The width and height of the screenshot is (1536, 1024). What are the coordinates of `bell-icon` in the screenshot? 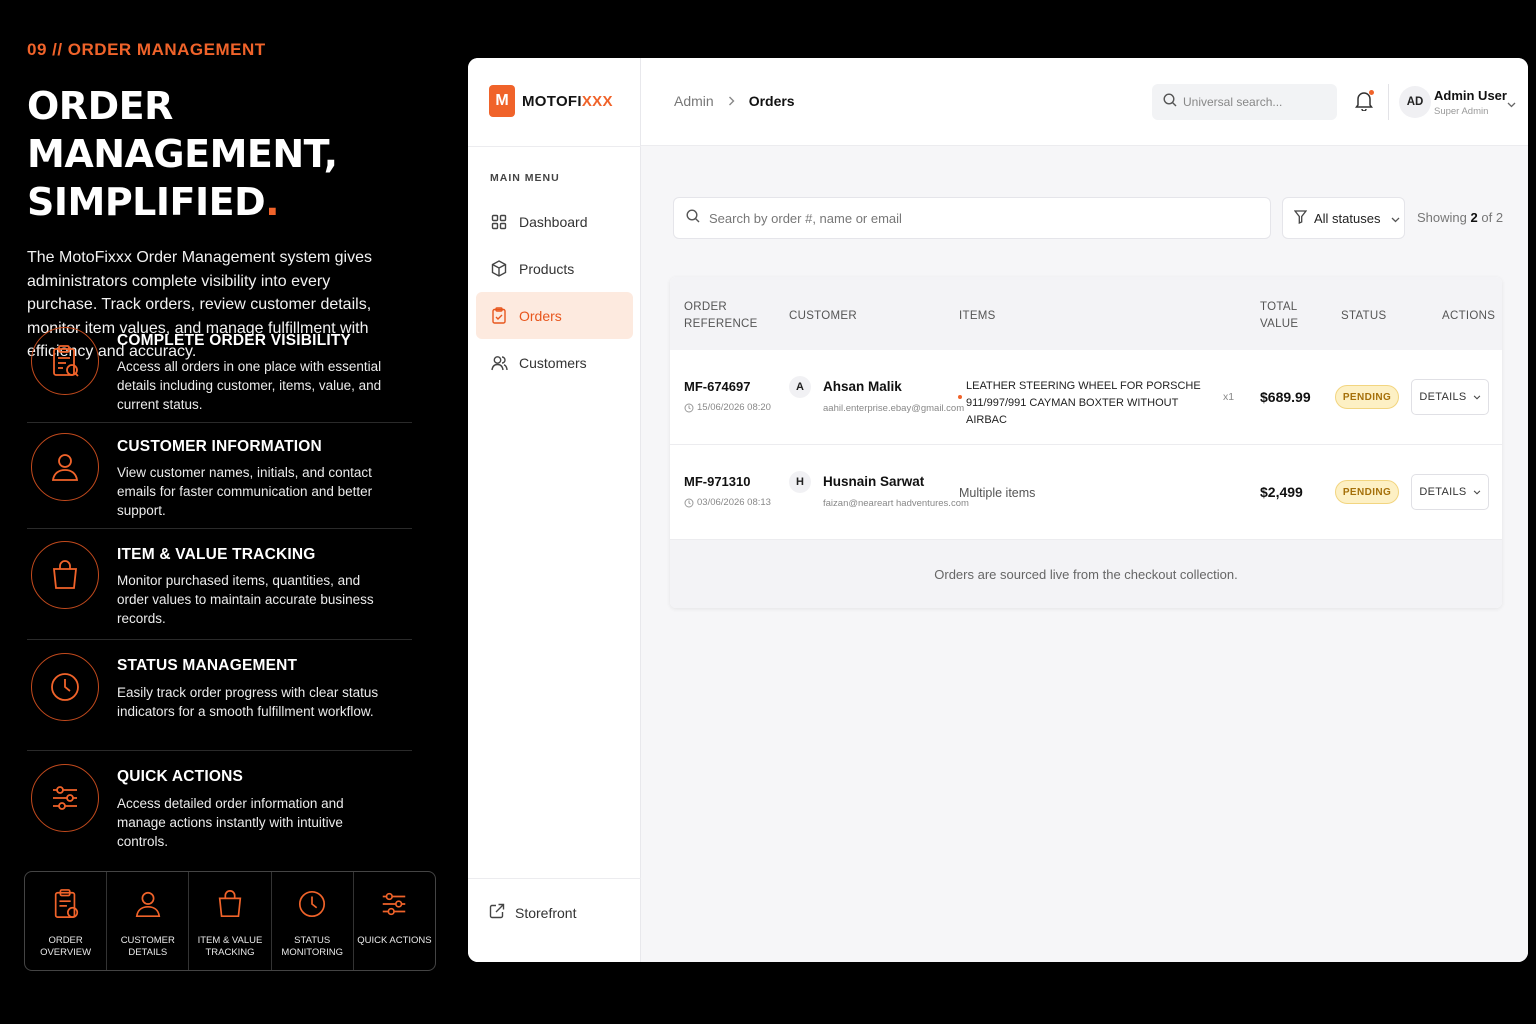 It's located at (1364, 103).